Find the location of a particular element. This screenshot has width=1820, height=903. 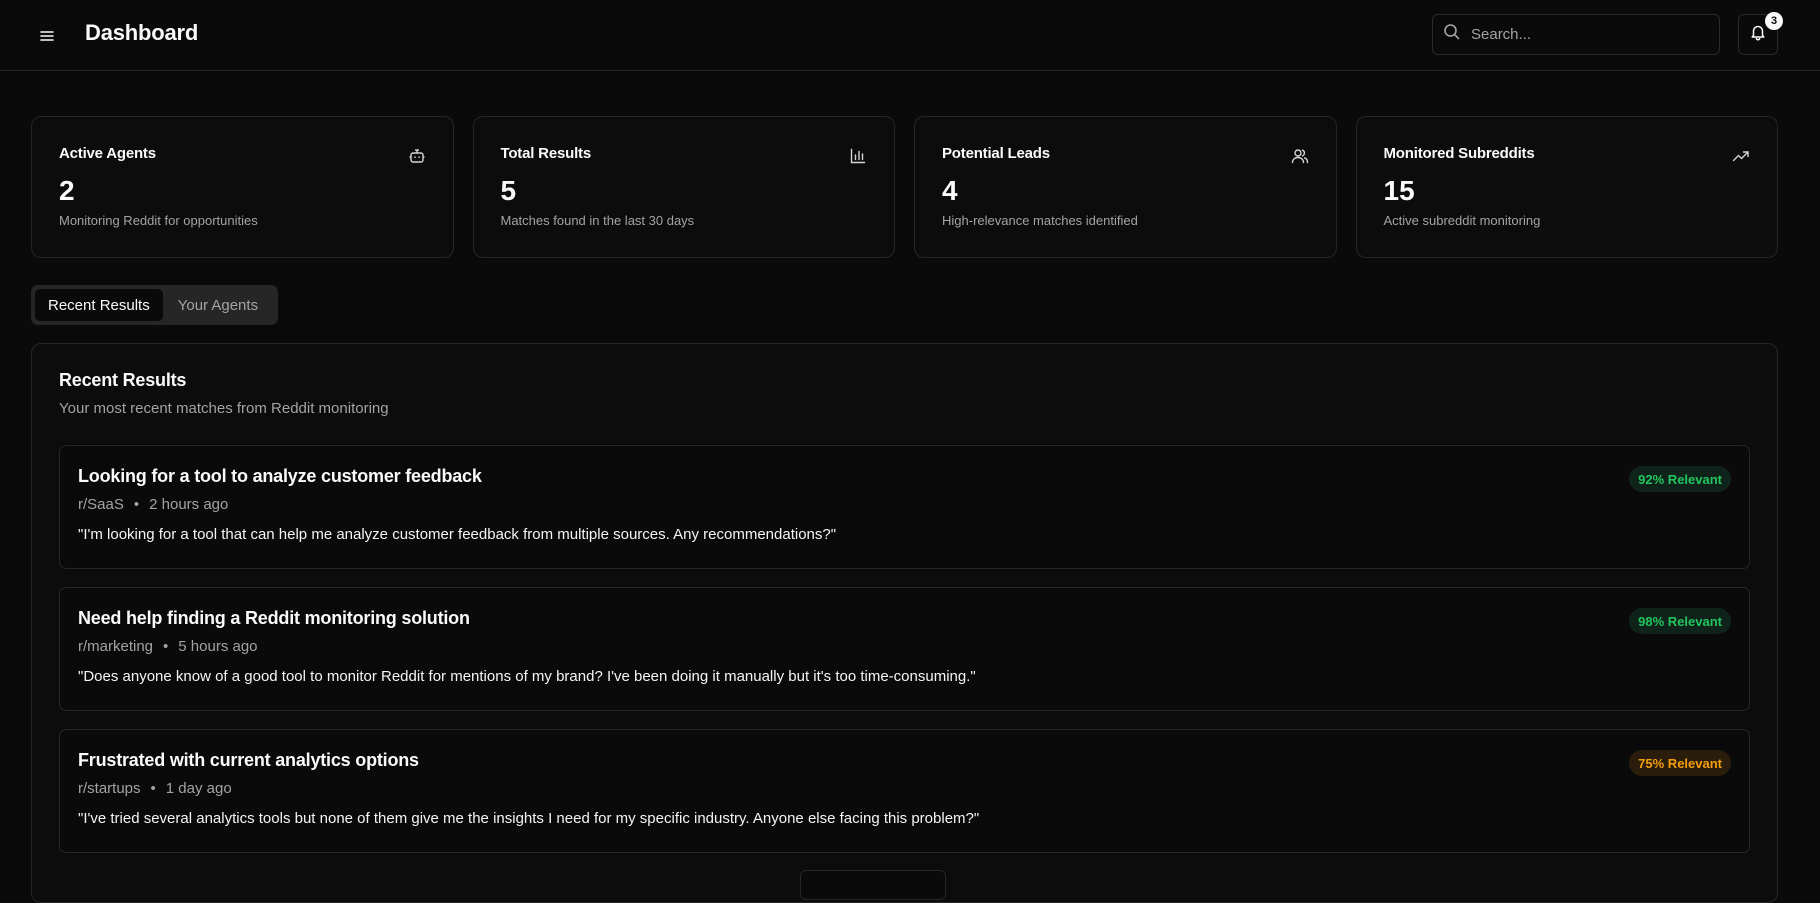

stat-label: Potential Leads is located at coordinates (996, 153).